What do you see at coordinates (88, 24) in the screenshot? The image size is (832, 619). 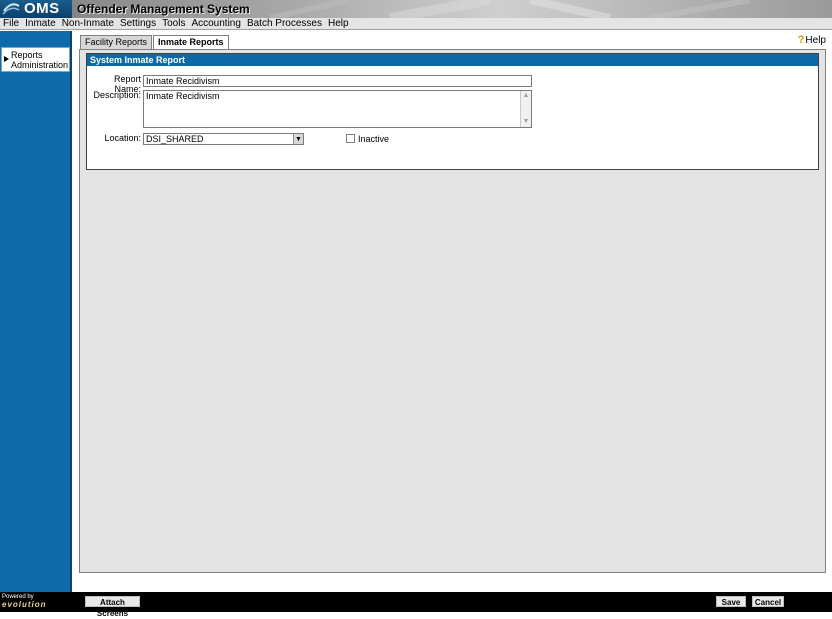 I see `menu-non-inmate: Non-Inmate` at bounding box center [88, 24].